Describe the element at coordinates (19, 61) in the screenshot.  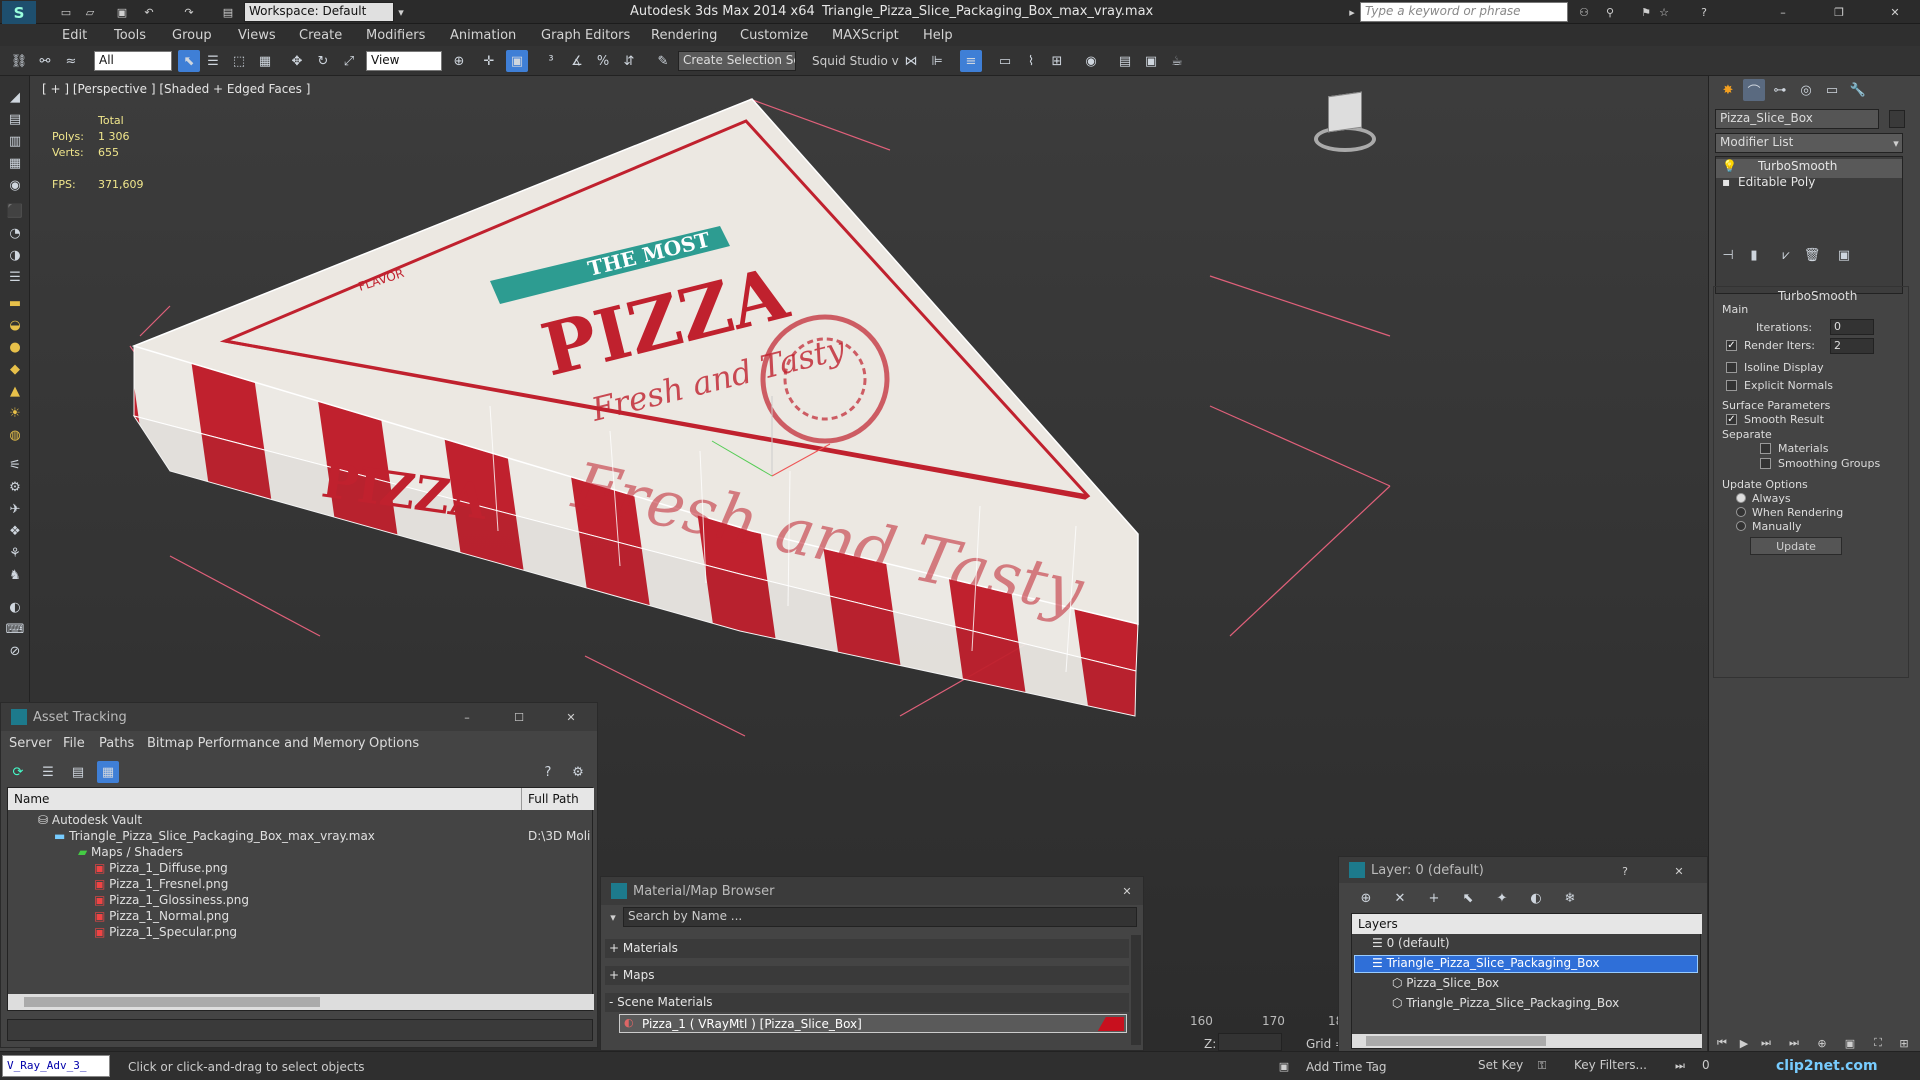
I see `link-icon: ⛓` at that location.